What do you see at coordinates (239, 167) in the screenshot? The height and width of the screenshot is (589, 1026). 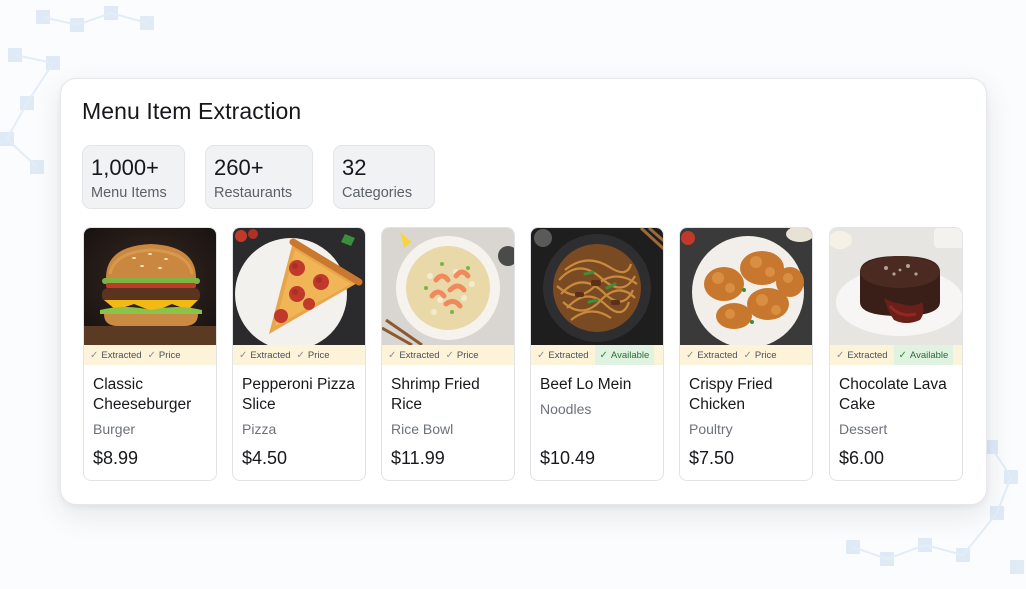 I see `stat-value: 260+` at bounding box center [239, 167].